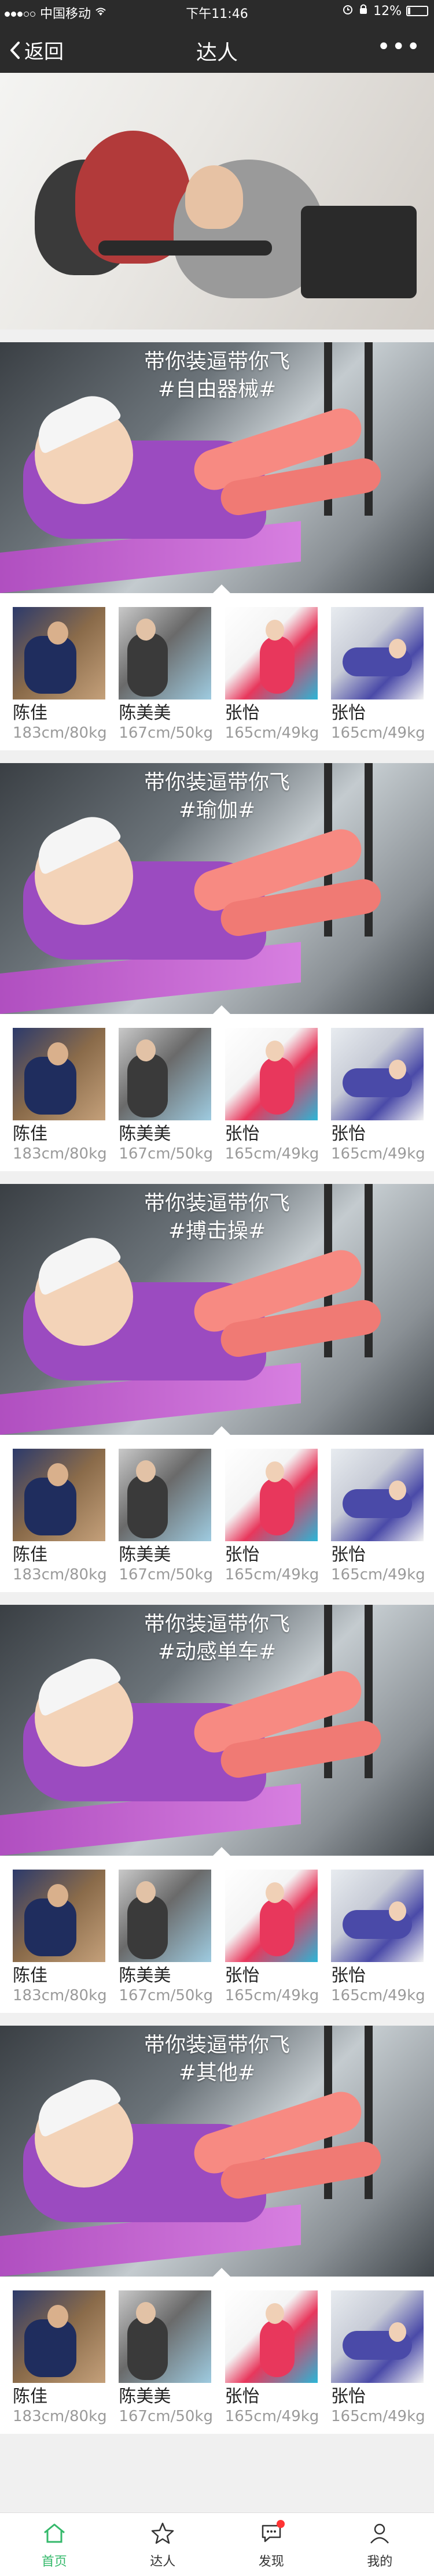 Image resolution: width=434 pixels, height=2576 pixels. What do you see at coordinates (380, 2562) in the screenshot?
I see `tab-mine-label: 我的` at bounding box center [380, 2562].